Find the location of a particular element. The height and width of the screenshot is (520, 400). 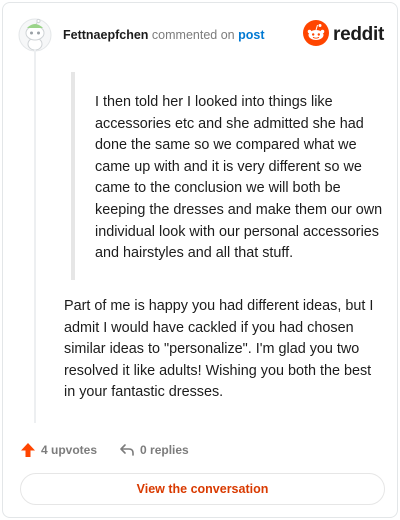

reply-arrow-icon is located at coordinates (127, 450).